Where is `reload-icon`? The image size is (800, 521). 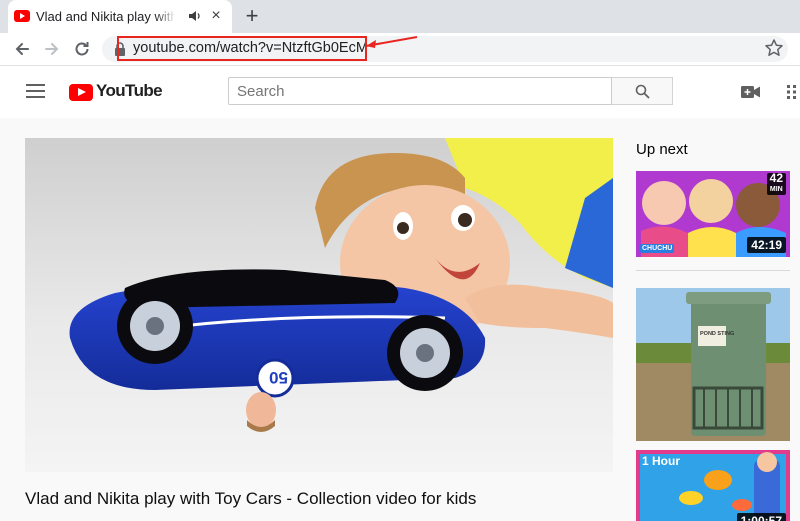
reload-icon is located at coordinates (82, 49).